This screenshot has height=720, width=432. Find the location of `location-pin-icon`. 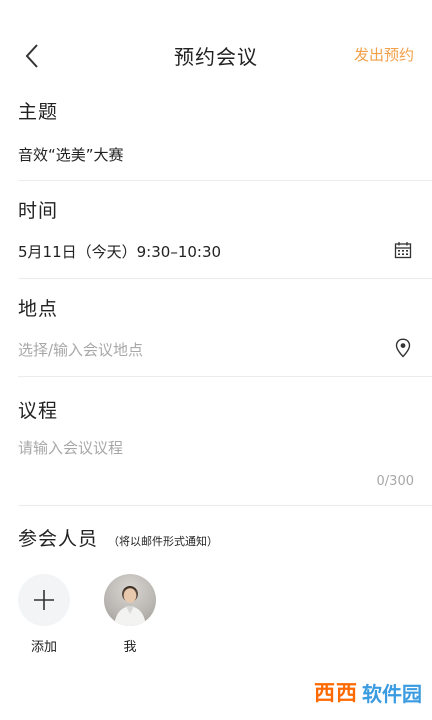

location-pin-icon is located at coordinates (403, 348).